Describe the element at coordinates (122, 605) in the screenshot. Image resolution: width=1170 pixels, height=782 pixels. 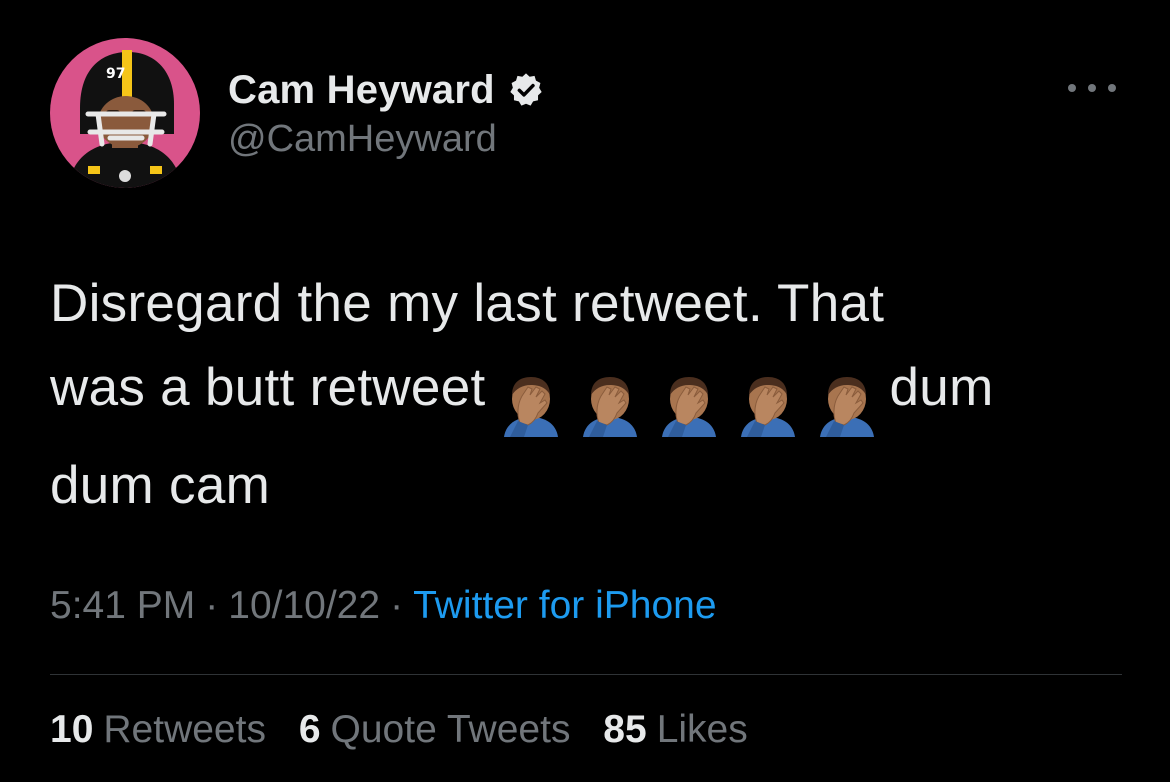
I see `tweet-time: 5:41 PM` at that location.